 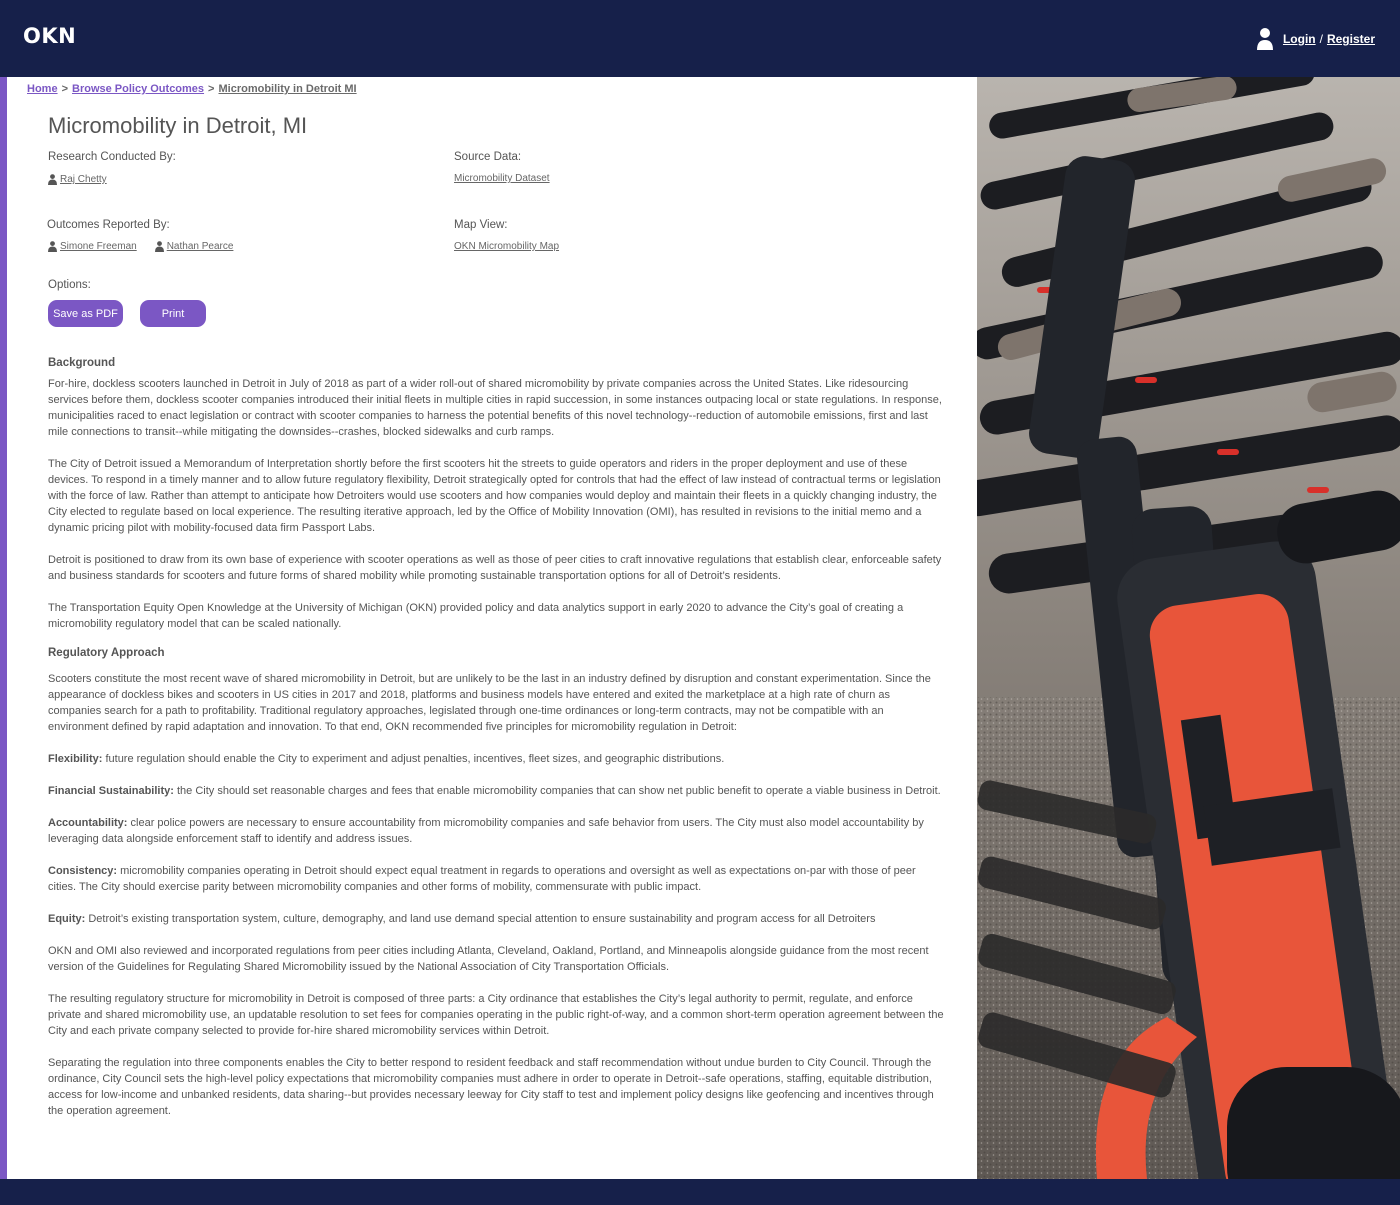 I want to click on top-navbar: OKN Login / Register, so click(x=700, y=38).